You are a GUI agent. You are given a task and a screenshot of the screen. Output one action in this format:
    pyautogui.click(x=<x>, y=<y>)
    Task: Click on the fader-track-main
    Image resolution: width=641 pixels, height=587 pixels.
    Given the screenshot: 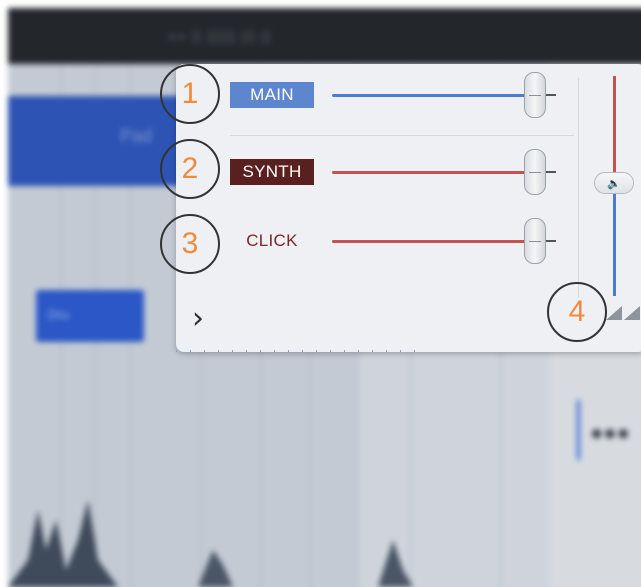 What is the action you would take?
    pyautogui.click(x=432, y=95)
    